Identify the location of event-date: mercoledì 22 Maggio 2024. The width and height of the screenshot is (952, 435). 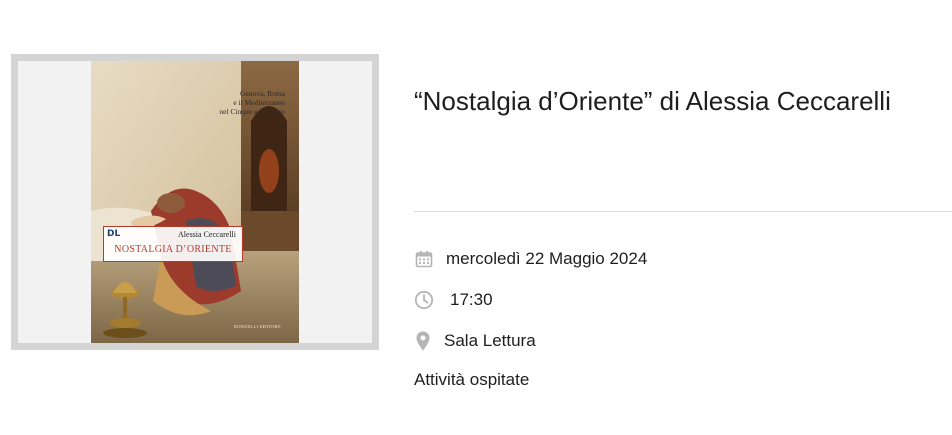
(547, 258).